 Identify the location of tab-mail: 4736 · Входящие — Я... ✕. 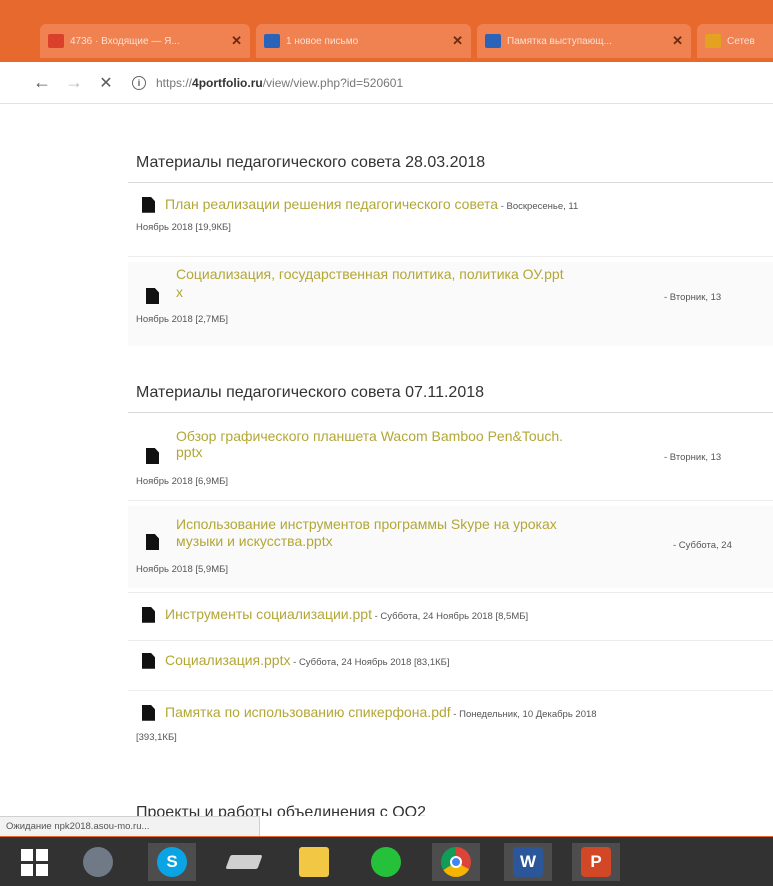
(145, 41).